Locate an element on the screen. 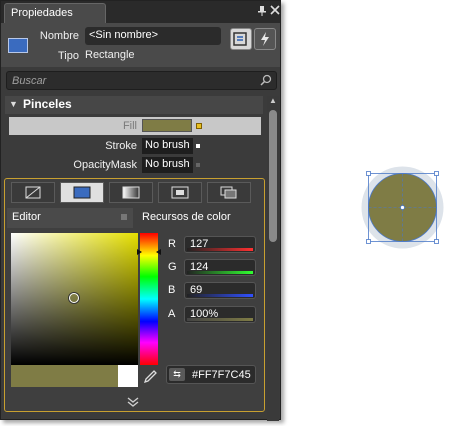 The image size is (459, 426). handle-bottom-right is located at coordinates (436, 241).